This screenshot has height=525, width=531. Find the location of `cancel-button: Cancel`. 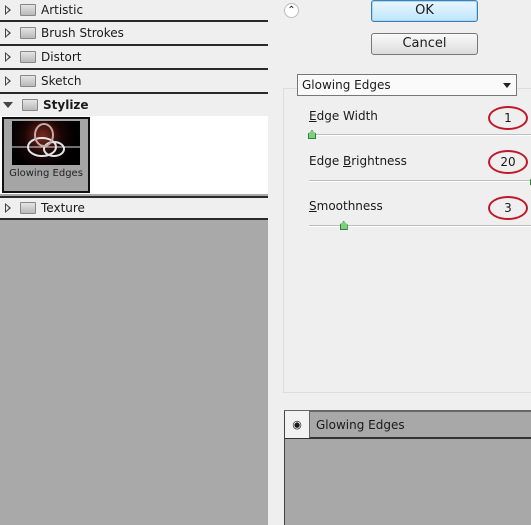

cancel-button: Cancel is located at coordinates (424, 44).